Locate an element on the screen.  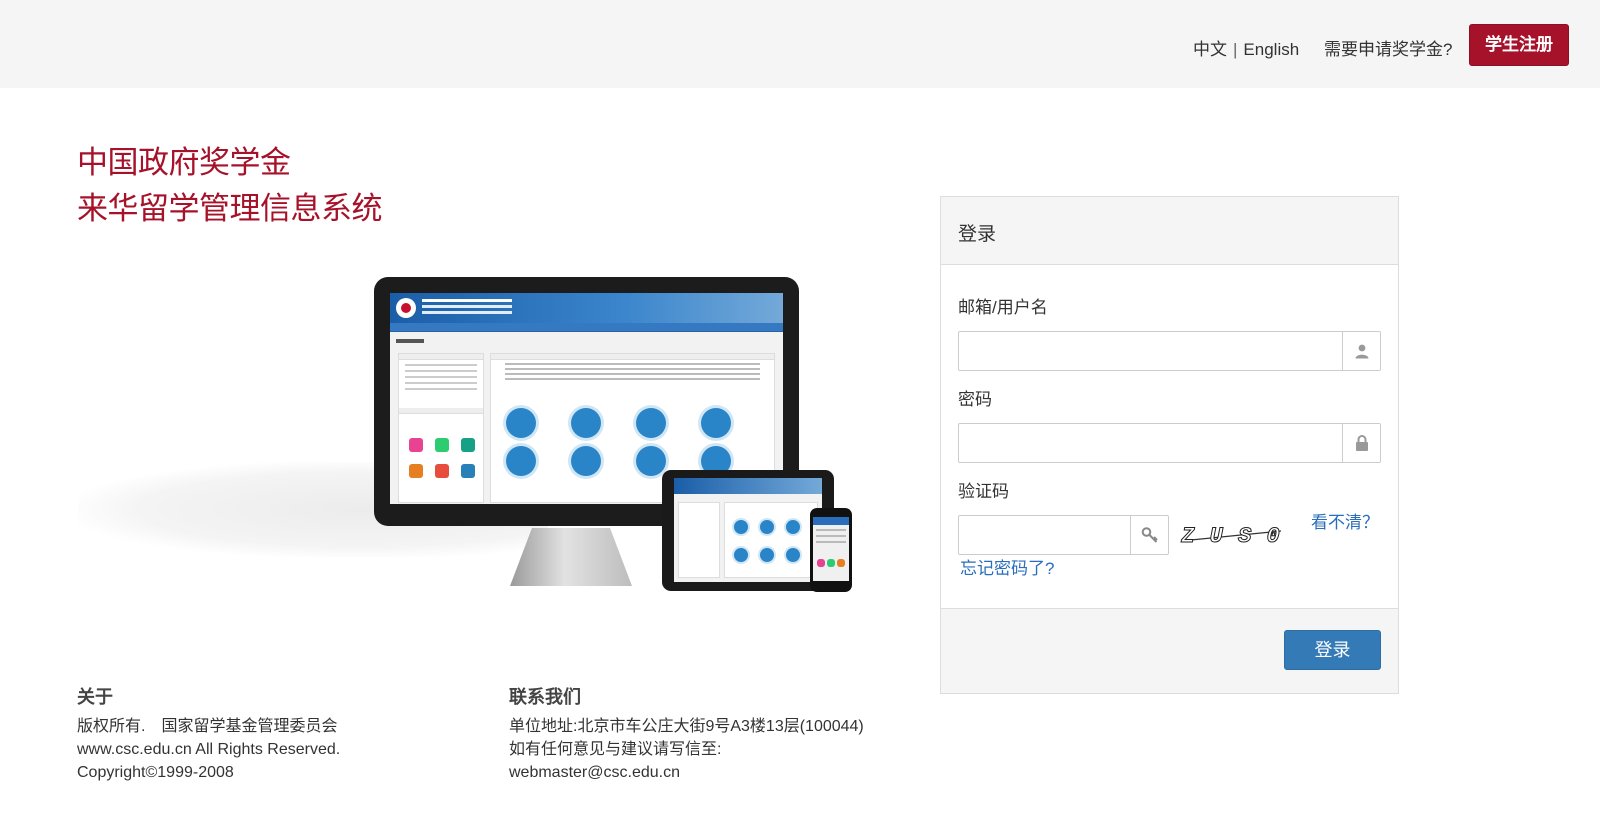
student-register-button: 学生注册 is located at coordinates (1519, 45).